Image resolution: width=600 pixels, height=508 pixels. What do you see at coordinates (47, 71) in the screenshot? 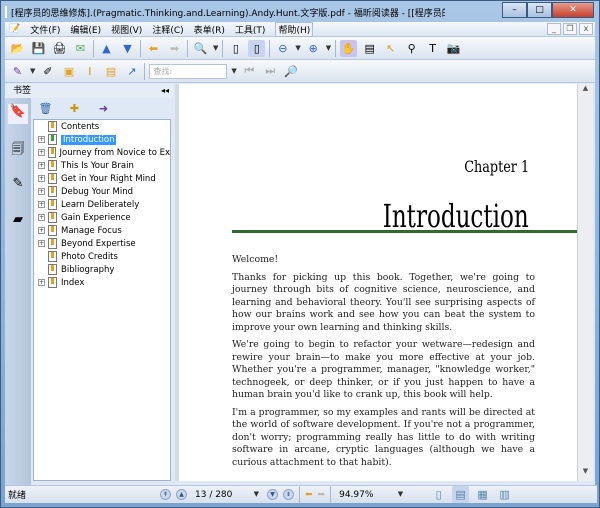
I see `eraser-icon: ✐` at bounding box center [47, 71].